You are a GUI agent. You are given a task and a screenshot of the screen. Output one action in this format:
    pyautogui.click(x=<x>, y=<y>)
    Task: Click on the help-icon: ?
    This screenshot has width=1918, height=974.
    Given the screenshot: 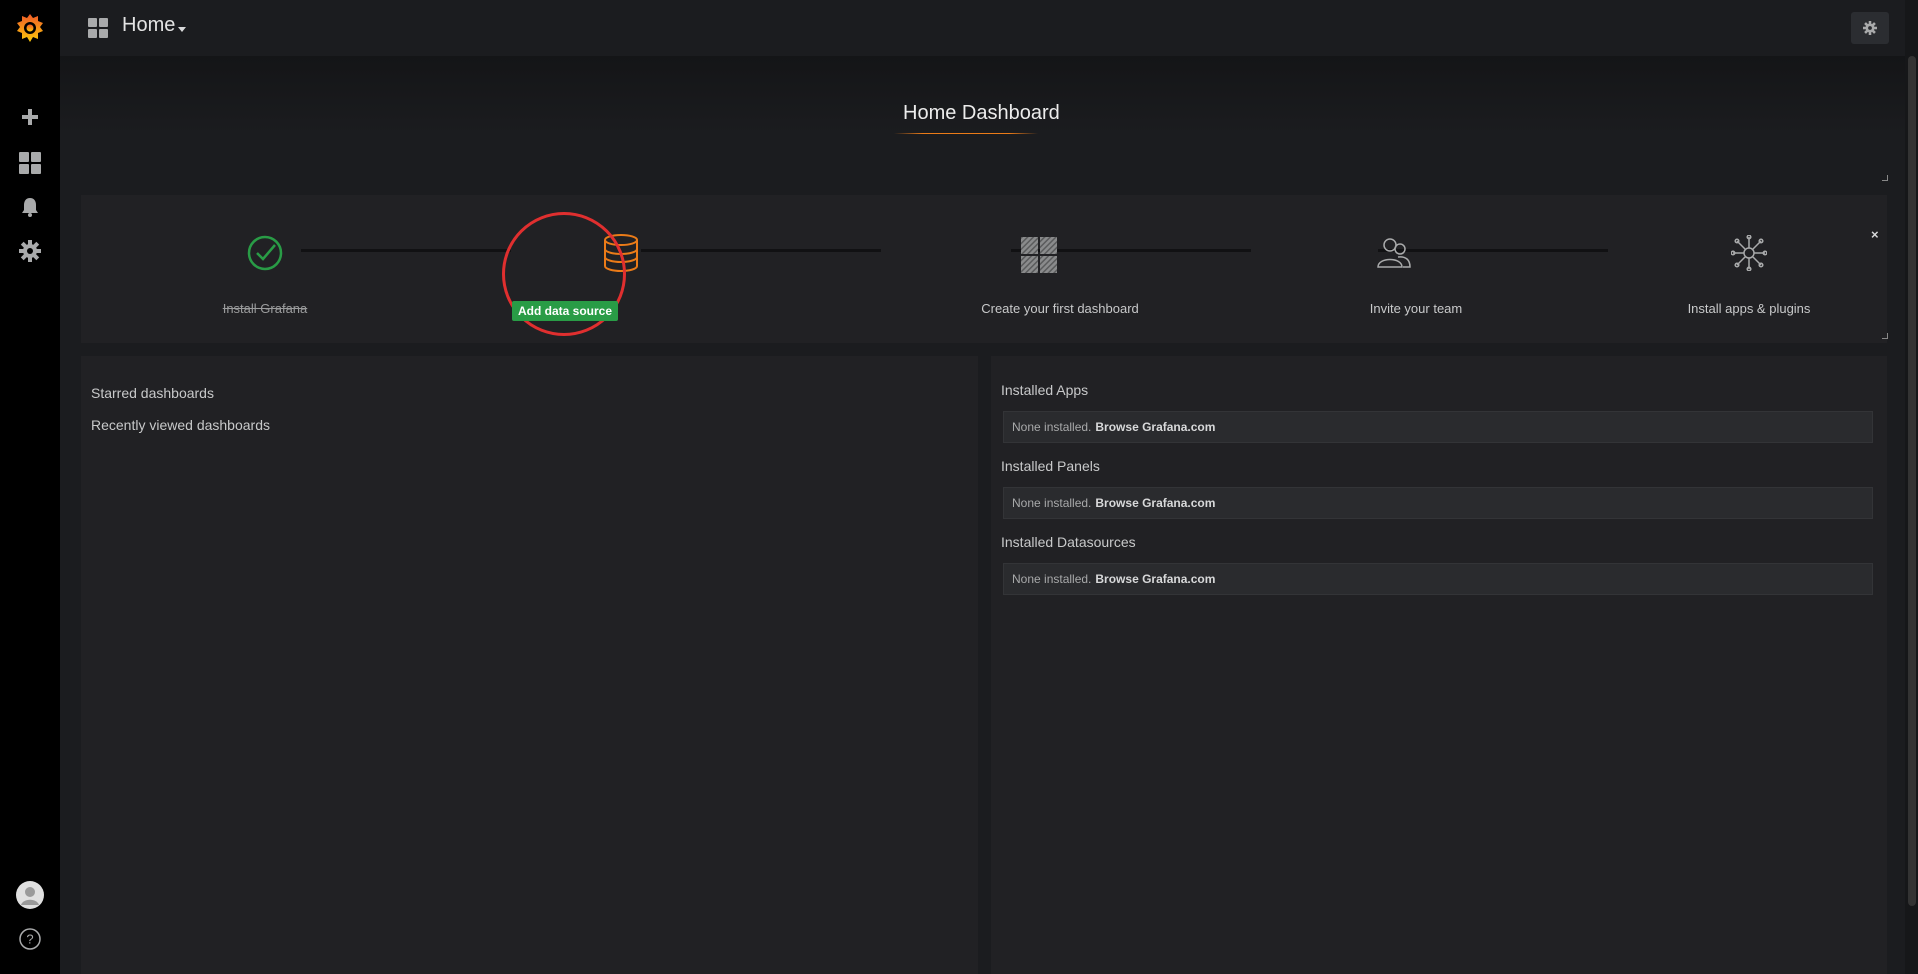 What is the action you would take?
    pyautogui.click(x=30, y=939)
    